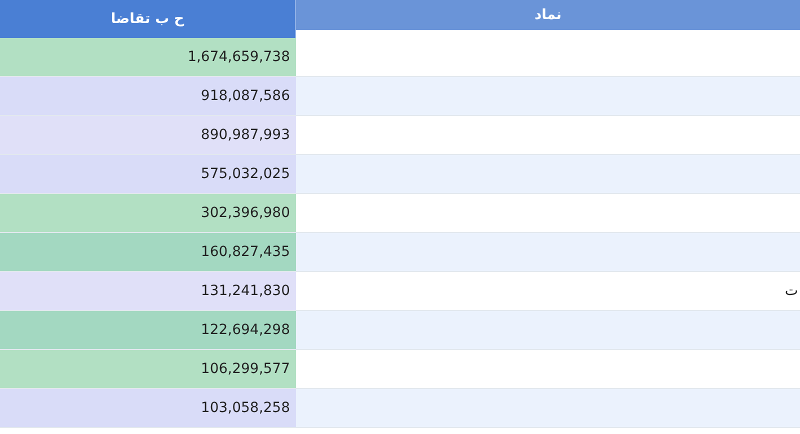 This screenshot has height=434, width=800. I want to click on column-header: ح ب تقاضا, so click(148, 19).